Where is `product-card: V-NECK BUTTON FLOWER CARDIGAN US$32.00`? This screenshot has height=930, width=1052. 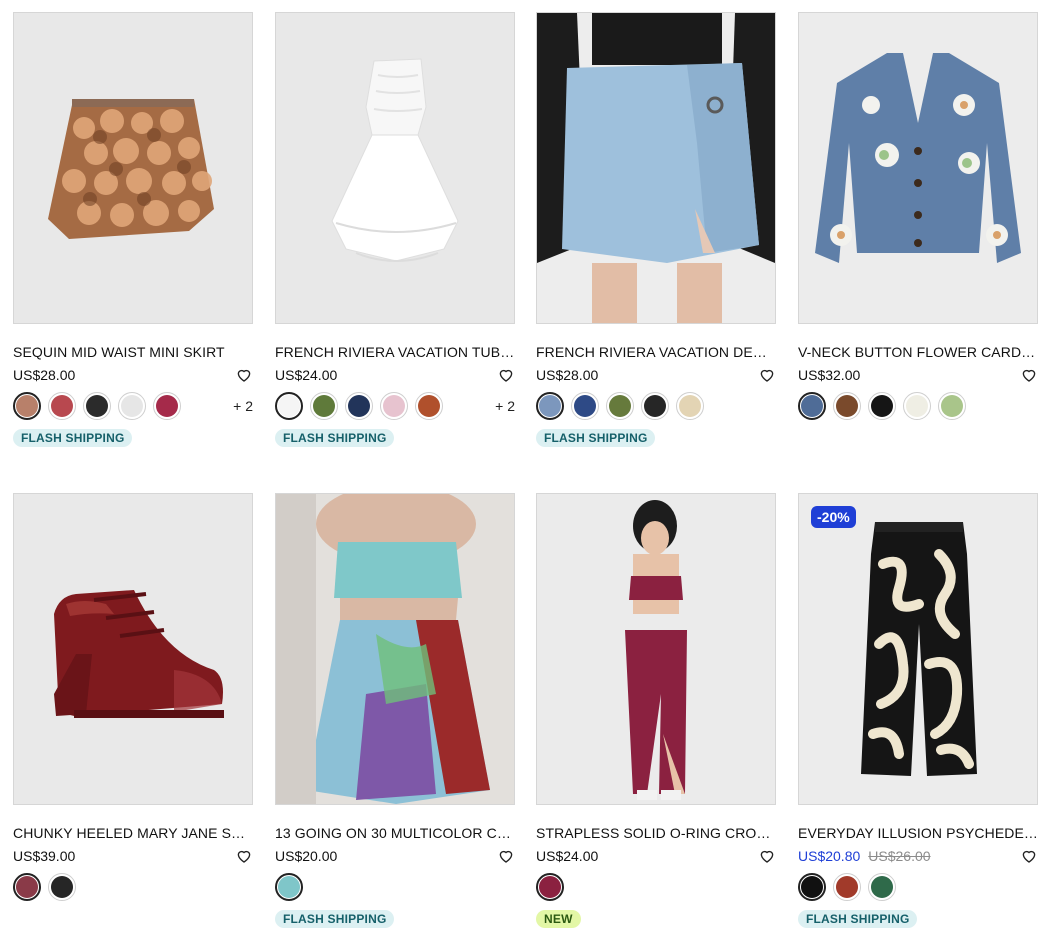 product-card: V-NECK BUTTON FLOWER CARDIGAN US$32.00 is located at coordinates (918, 217).